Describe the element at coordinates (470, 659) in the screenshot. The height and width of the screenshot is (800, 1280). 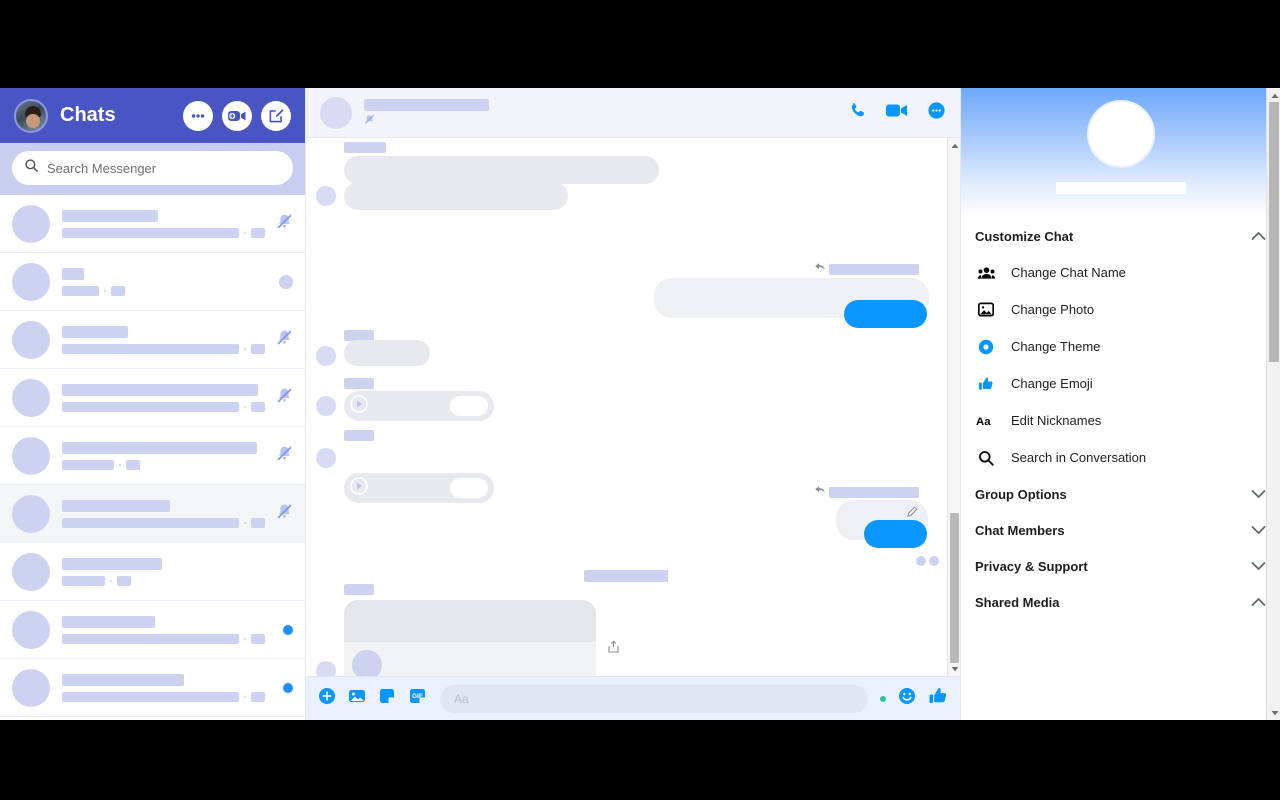
I see `attachment-meta` at that location.